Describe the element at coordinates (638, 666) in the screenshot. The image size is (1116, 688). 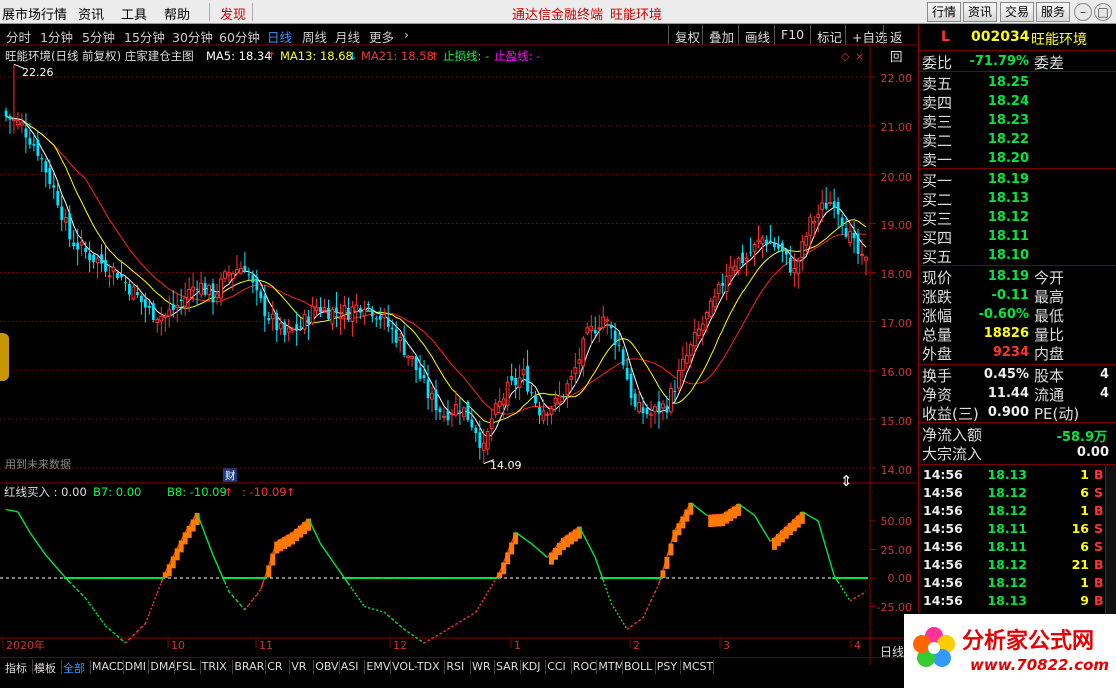
I see `indicator-tab: BOLL` at that location.